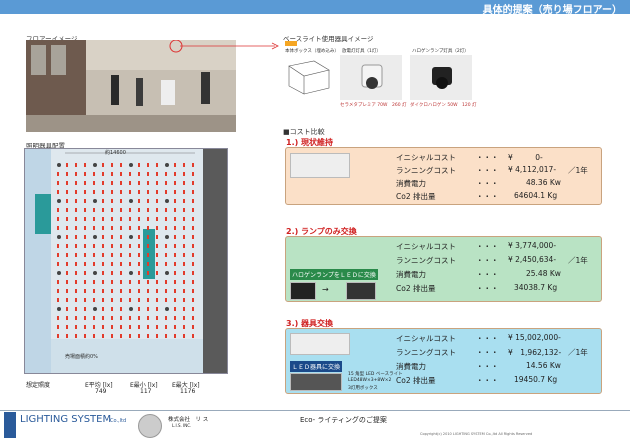  Describe the element at coordinates (442, 78) in the screenshot. I see `fixture2-icon` at that location.